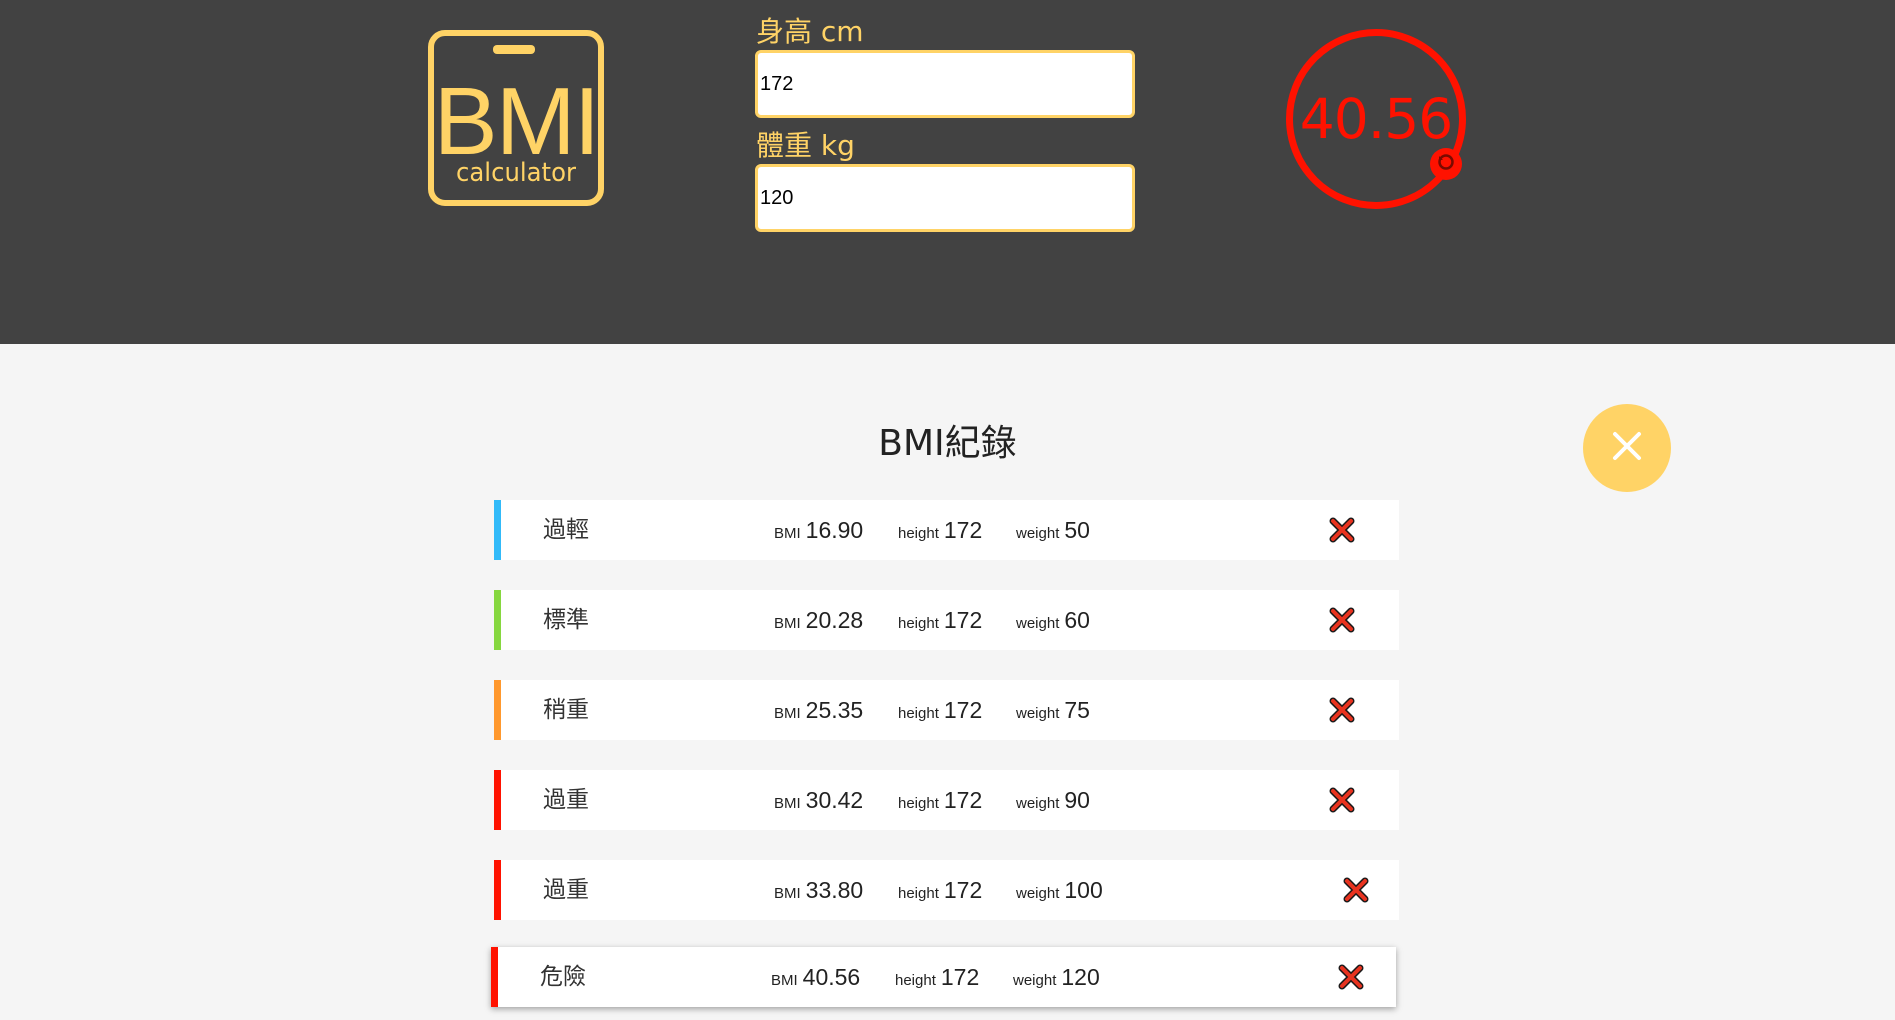 The height and width of the screenshot is (1020, 1895). I want to click on record-bmi-value: 25.35, so click(834, 710).